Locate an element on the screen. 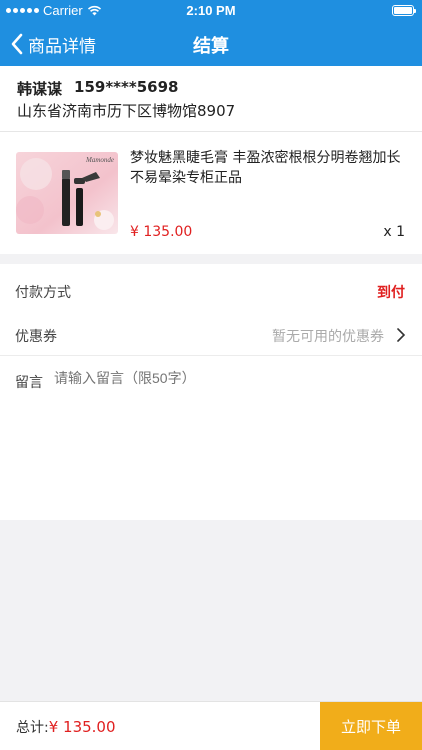 The width and height of the screenshot is (422, 750). page-title: 结算 is located at coordinates (211, 46).